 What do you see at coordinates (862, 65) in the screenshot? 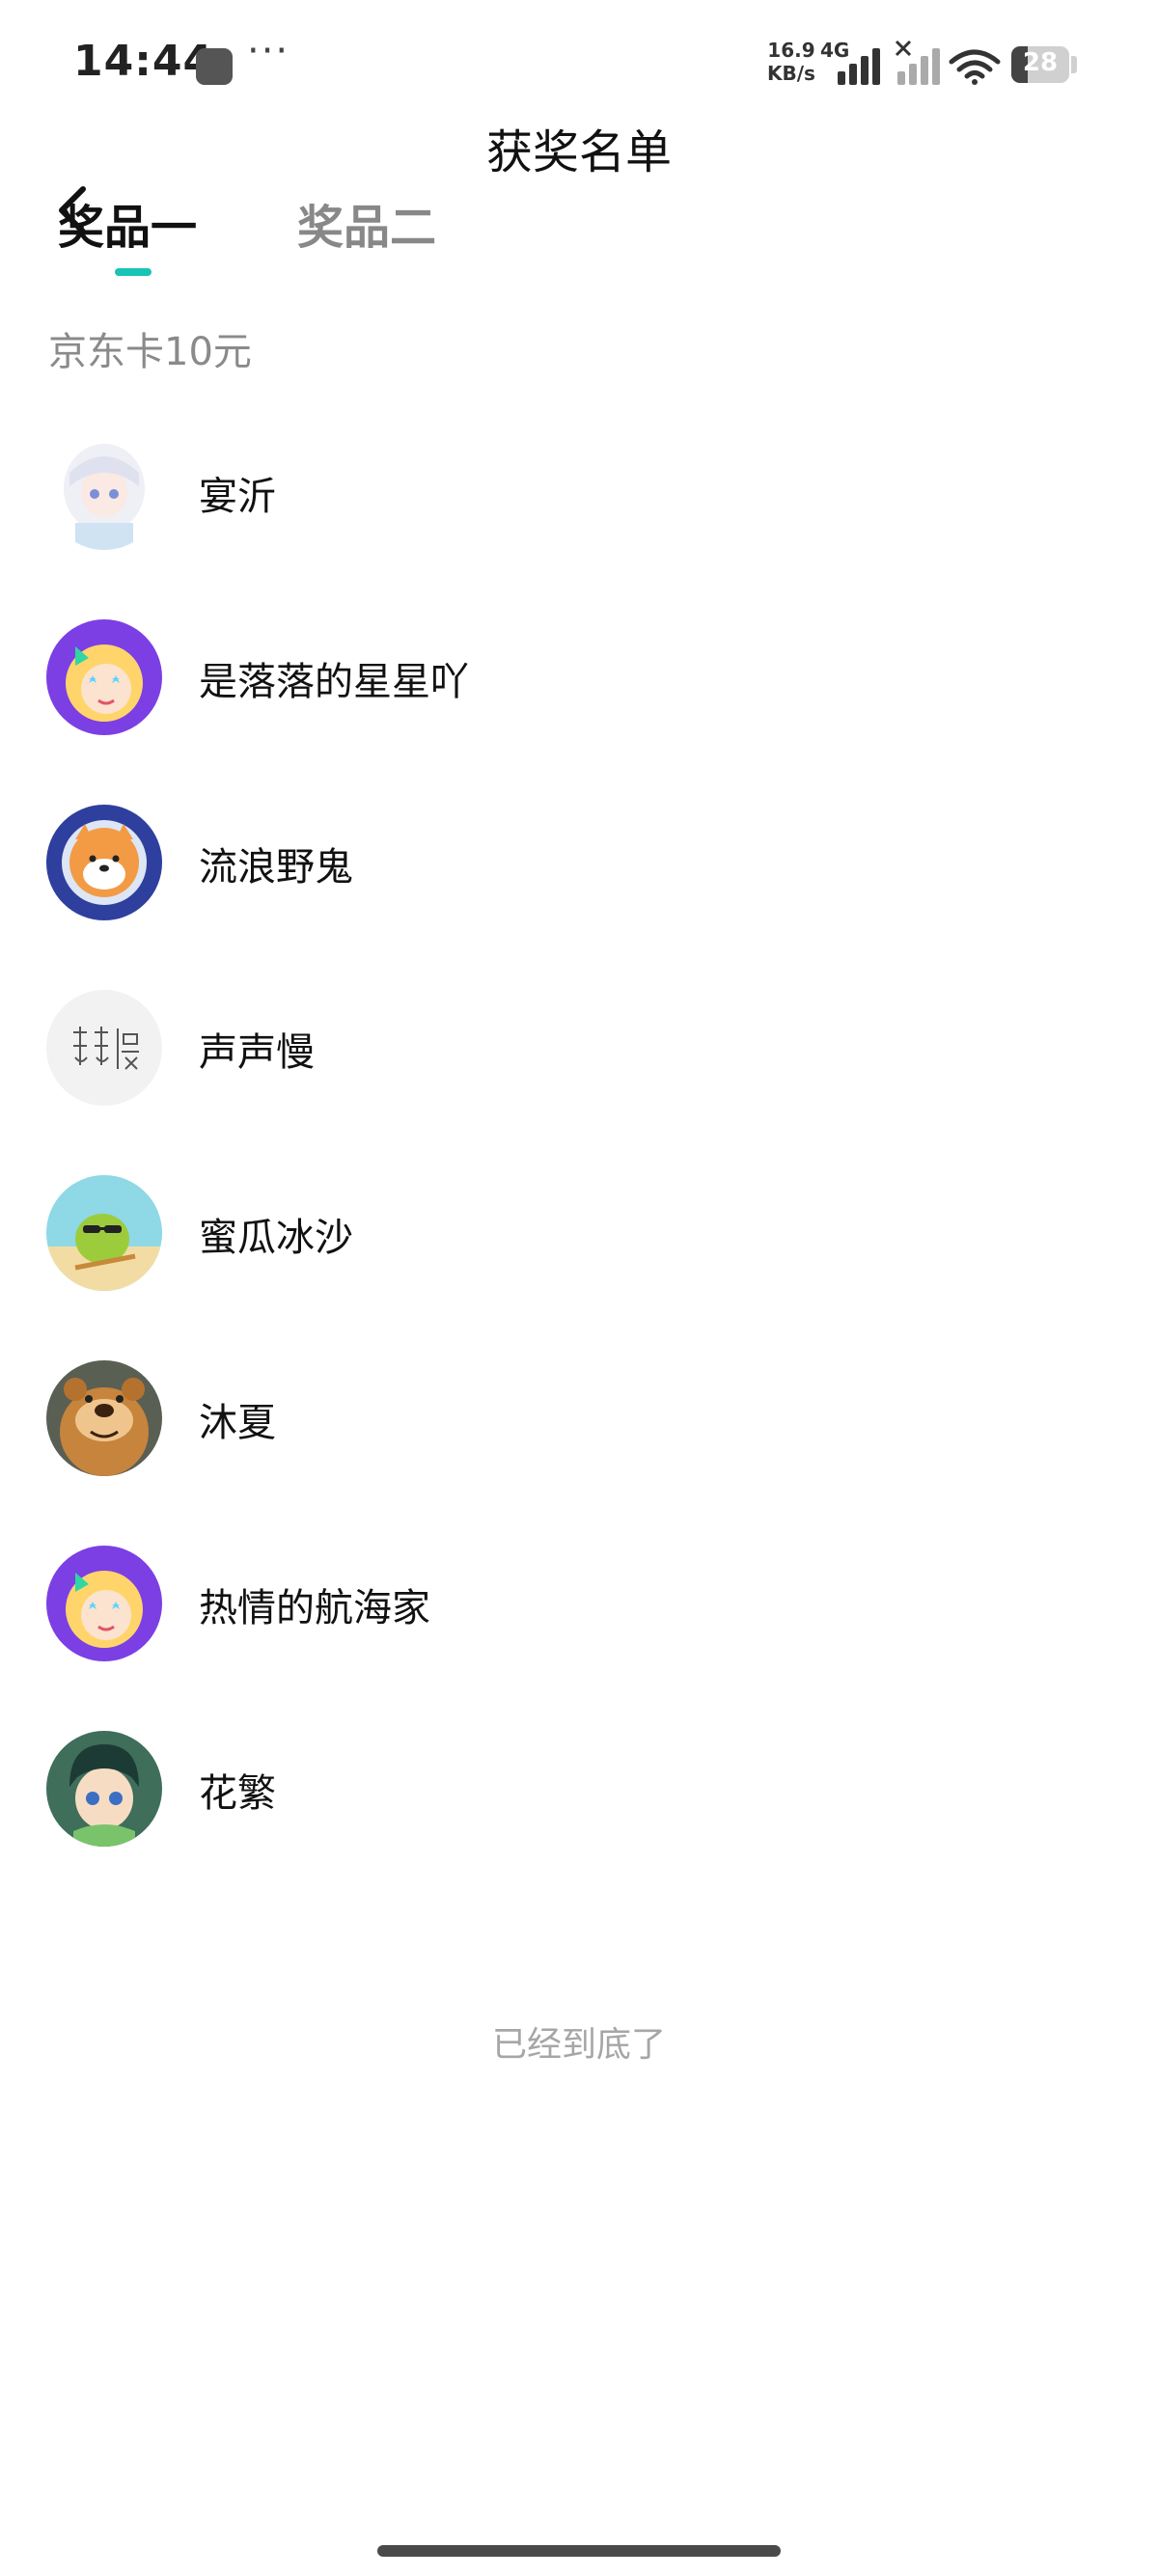
I see `signal-strength-icon` at bounding box center [862, 65].